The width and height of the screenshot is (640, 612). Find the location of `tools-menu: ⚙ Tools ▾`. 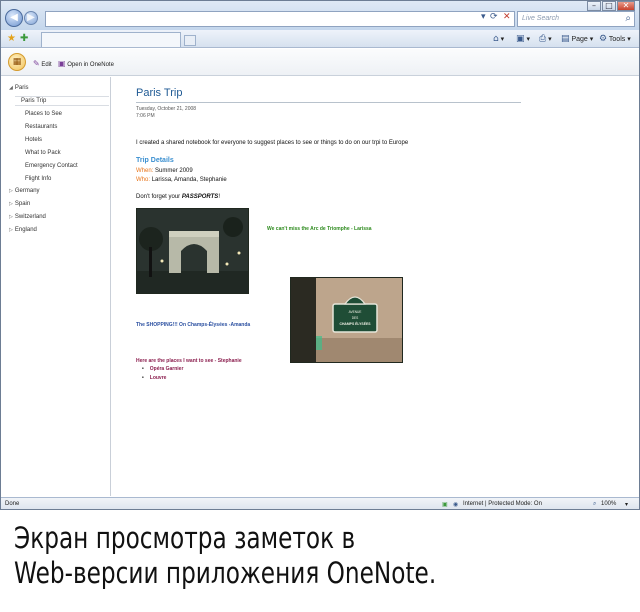

tools-menu: ⚙ Tools ▾ is located at coordinates (615, 39).